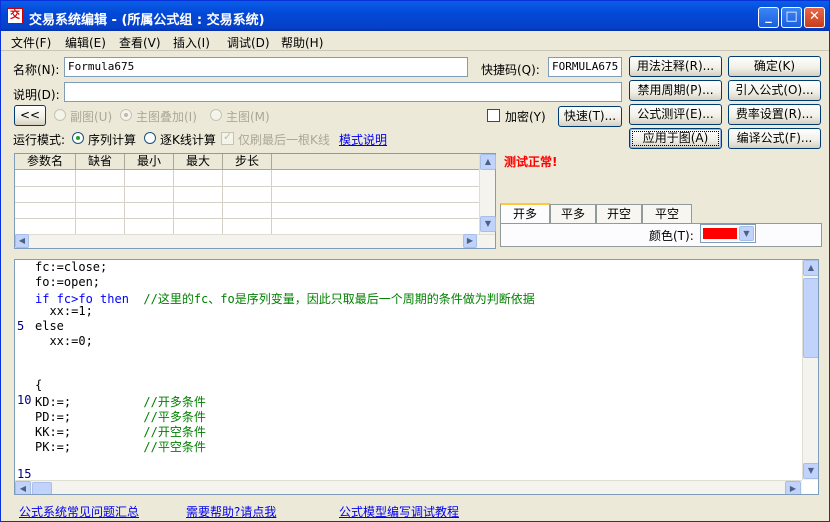 This screenshot has width=830, height=522. I want to click on code-line: fo:=open;, so click(67, 282).